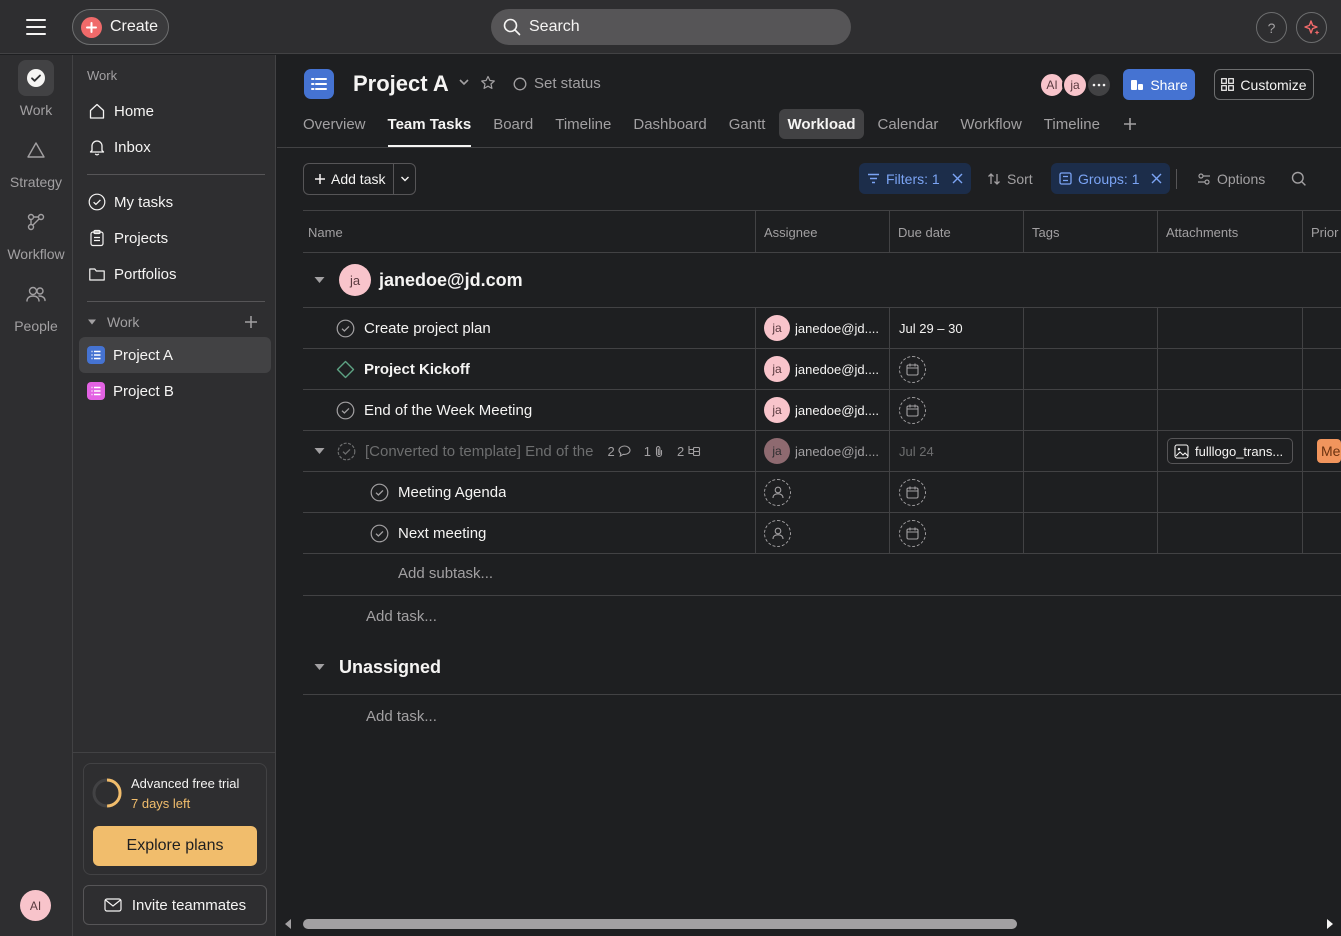  I want to click on tab-overview: Overview, so click(334, 128).